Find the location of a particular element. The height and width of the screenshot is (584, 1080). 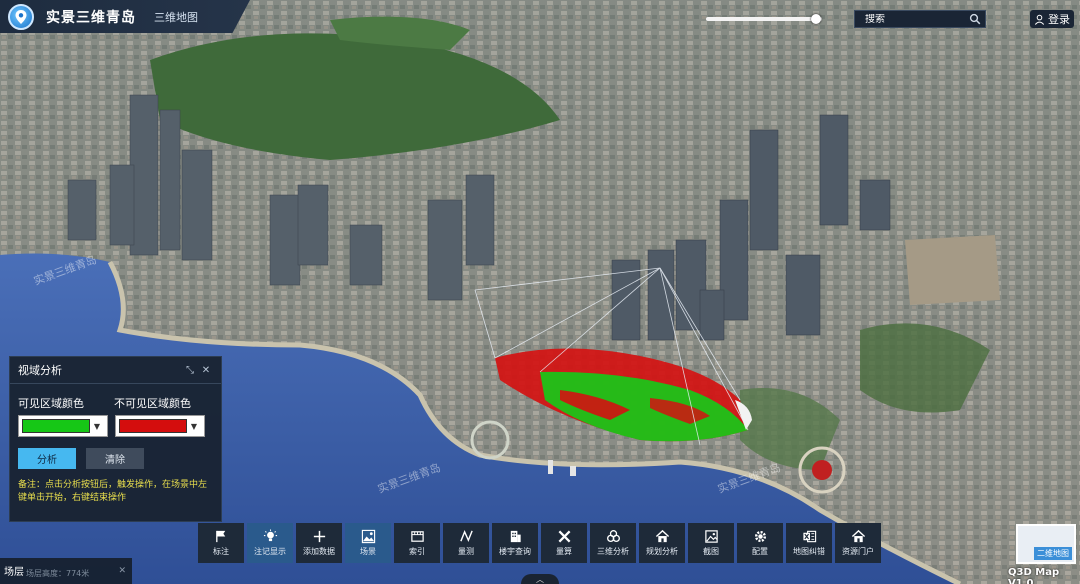

panel-note: 备注：点击分析按钮后，触发操作，在场景中左键单击开始，右键结束操作 is located at coordinates (113, 491).